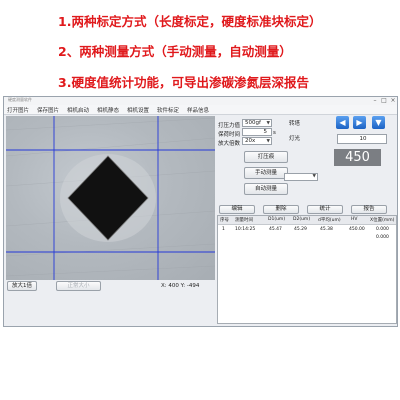  I want to click on light-value: 10, so click(363, 139).